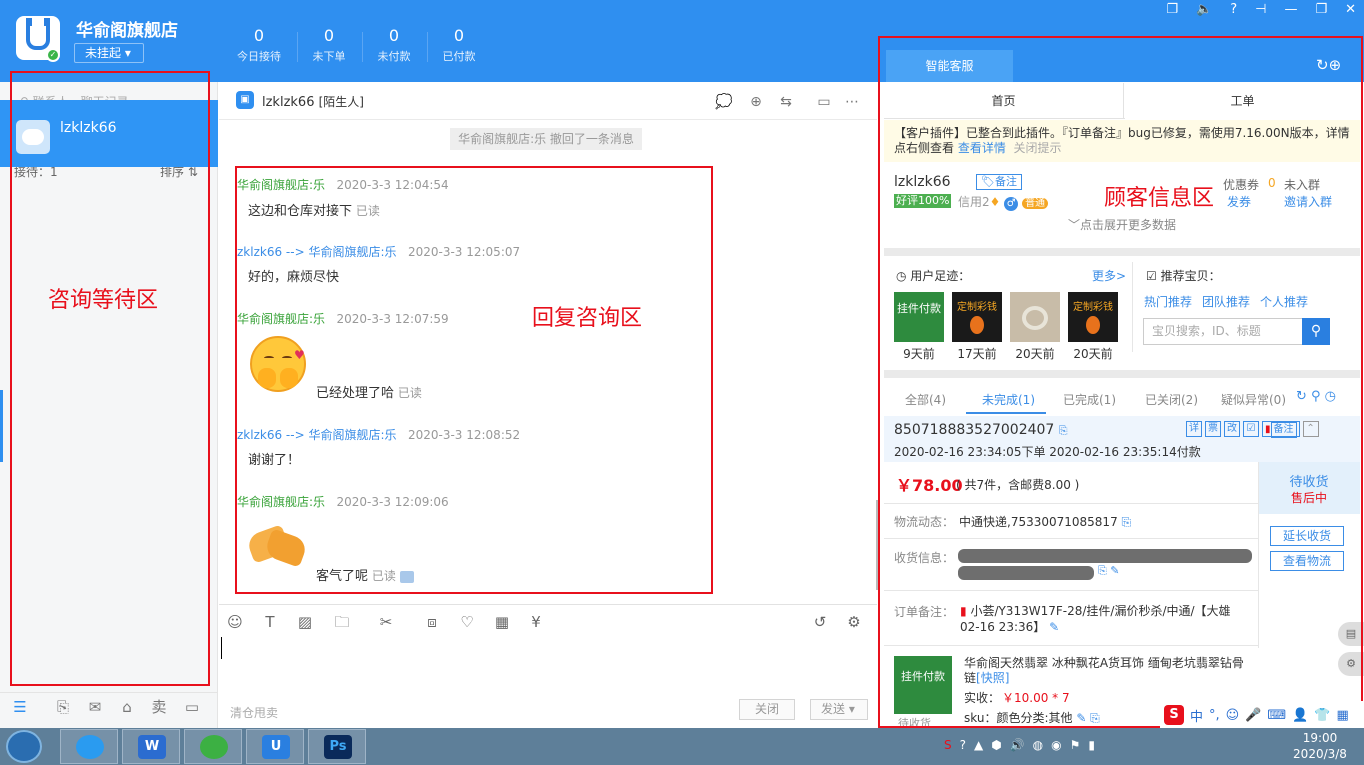 This screenshot has height=765, width=1364. I want to click on folder-icon: 🗀, so click(342, 622).